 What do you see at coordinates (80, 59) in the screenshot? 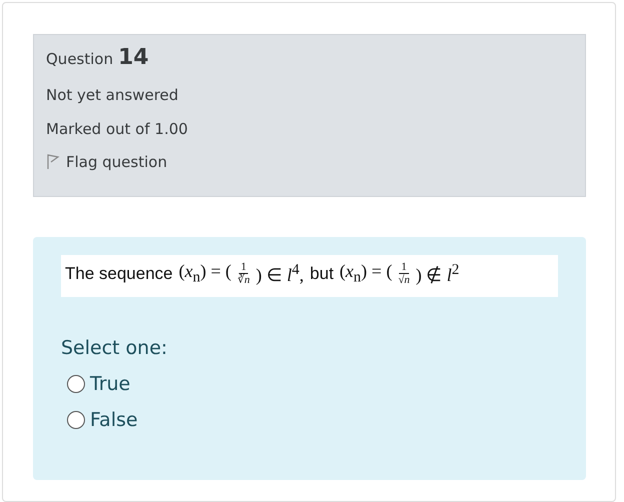
I see `question-label: Question` at bounding box center [80, 59].